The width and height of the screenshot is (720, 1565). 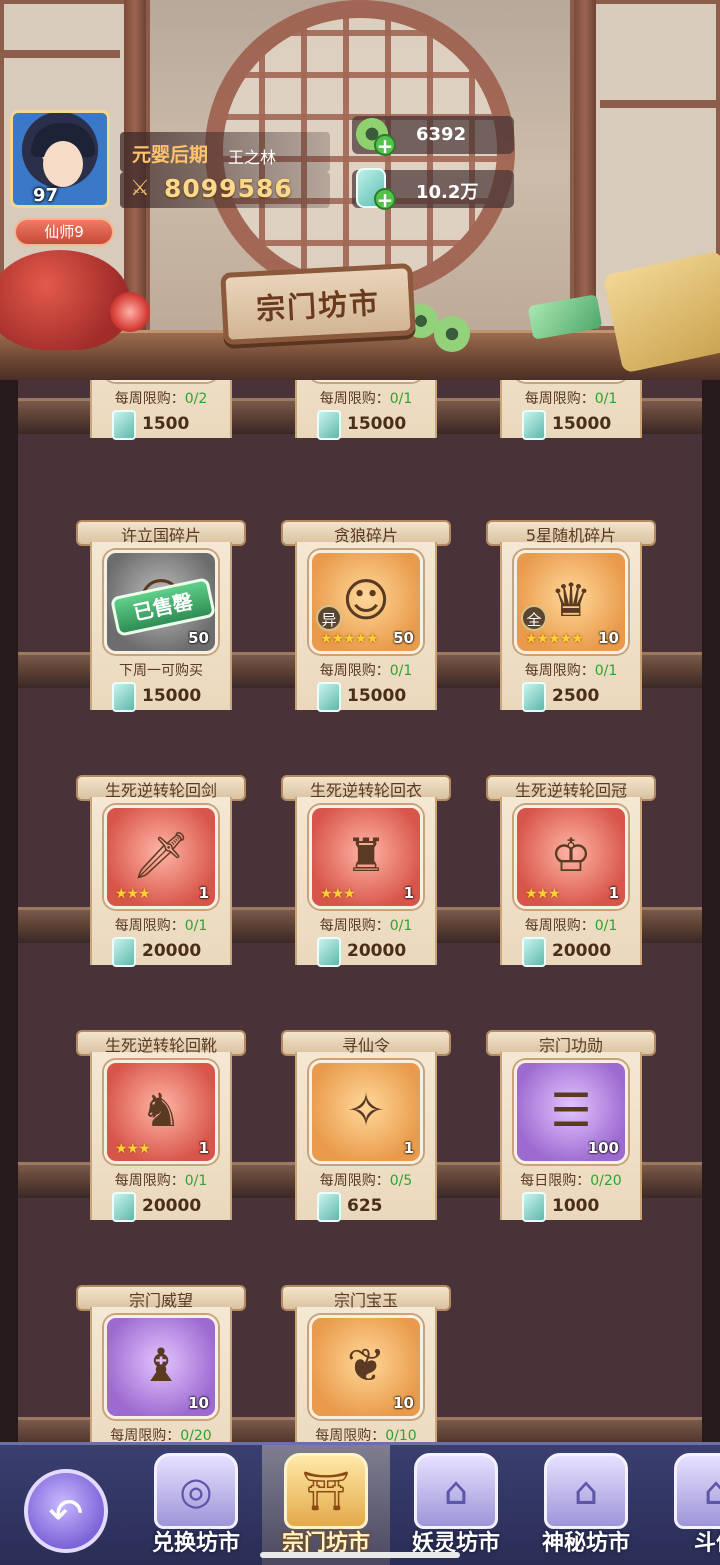 I want to click on shop-item-card: 宗门宝玉 ❦ 10 每周限购：0/10, so click(x=366, y=1363).